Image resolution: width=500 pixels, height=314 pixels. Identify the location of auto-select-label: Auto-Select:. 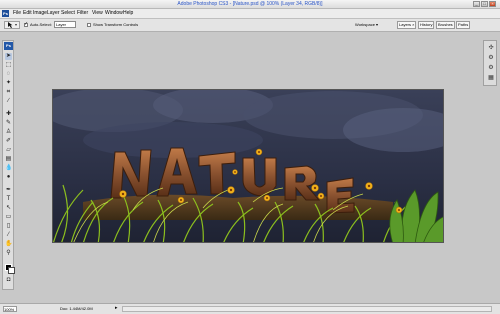
(41, 24).